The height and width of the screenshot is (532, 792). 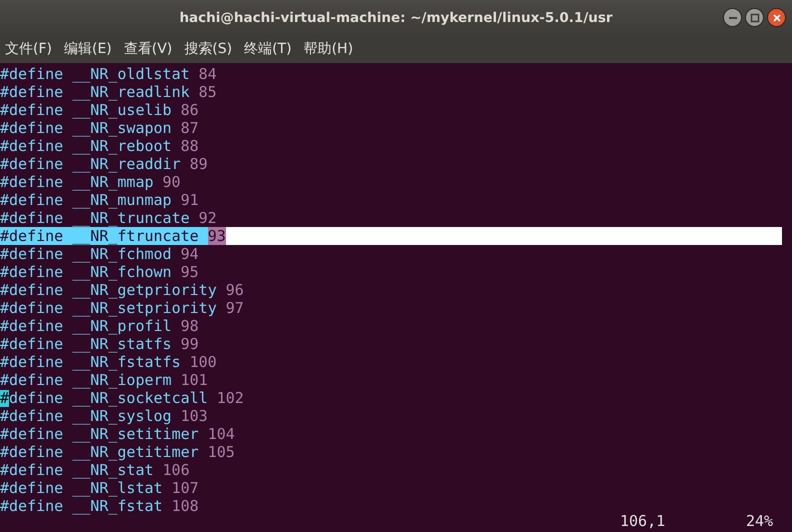 What do you see at coordinates (90, 164) in the screenshot?
I see `code-text: #define __NR_readdir` at bounding box center [90, 164].